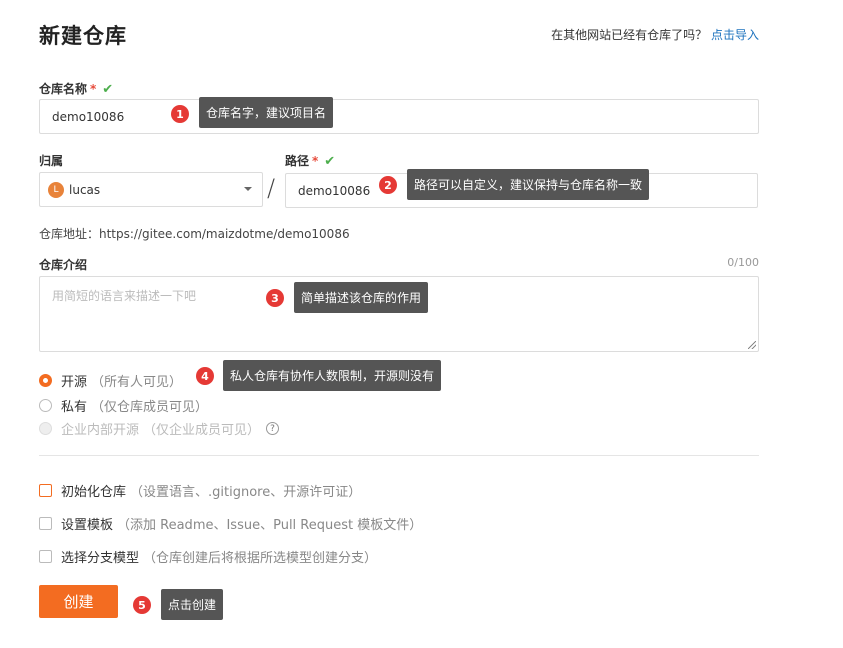  I want to click on annotation-tooltip: 点击创建, so click(192, 604).